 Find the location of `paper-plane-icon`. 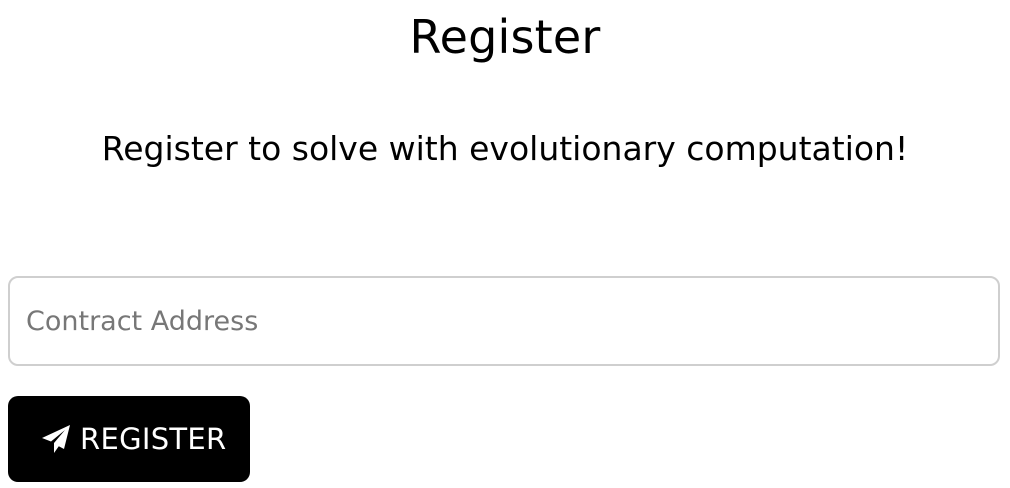

paper-plane-icon is located at coordinates (56, 439).